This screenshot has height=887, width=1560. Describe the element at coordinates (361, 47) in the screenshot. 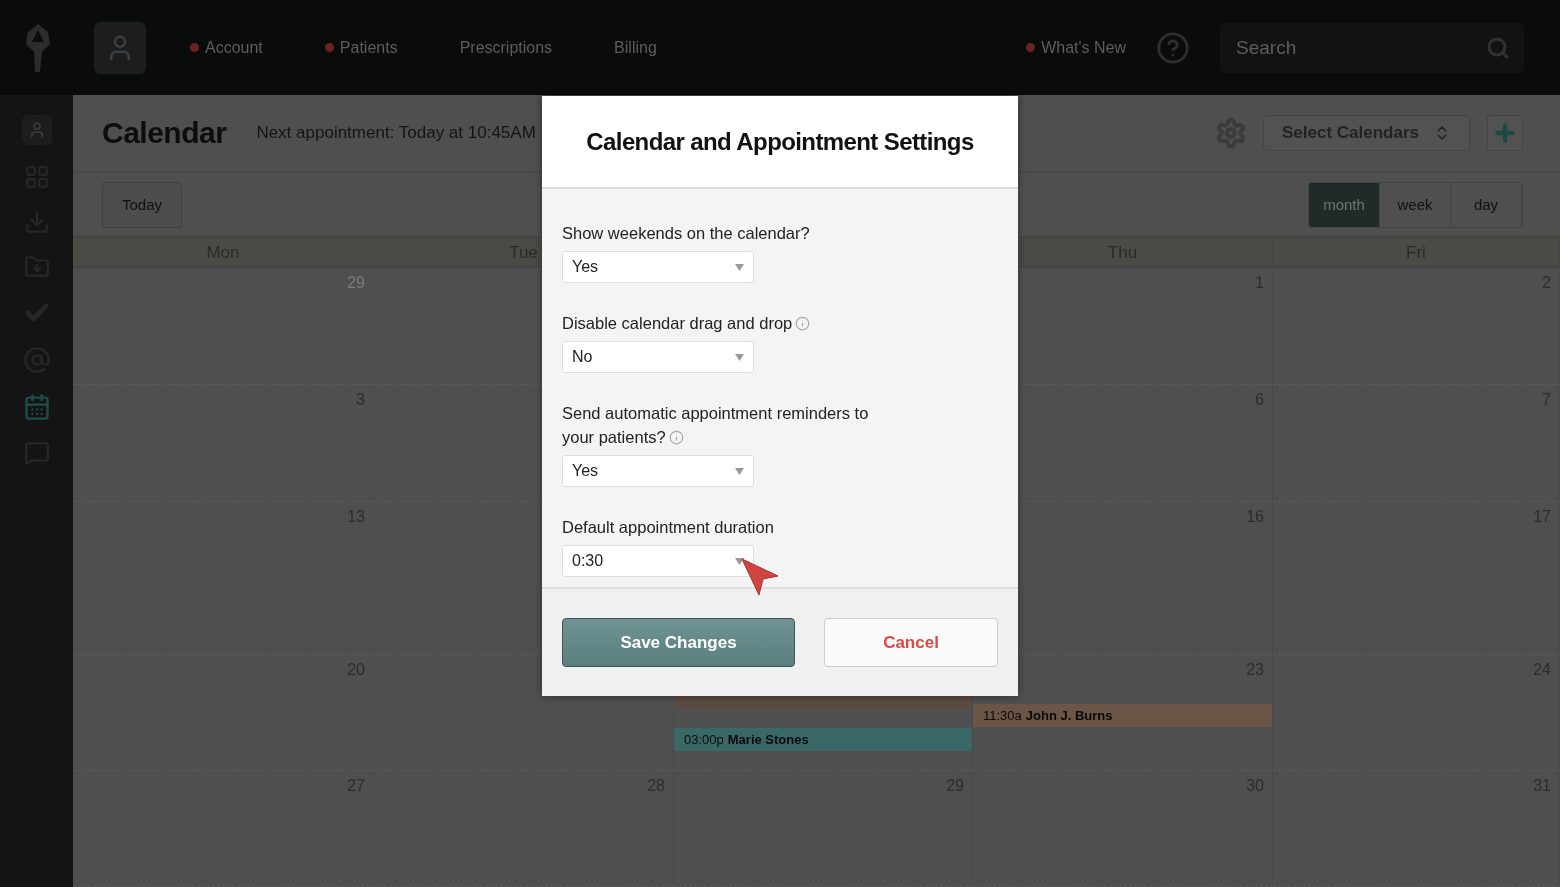

I see `nav-link: Patients` at that location.